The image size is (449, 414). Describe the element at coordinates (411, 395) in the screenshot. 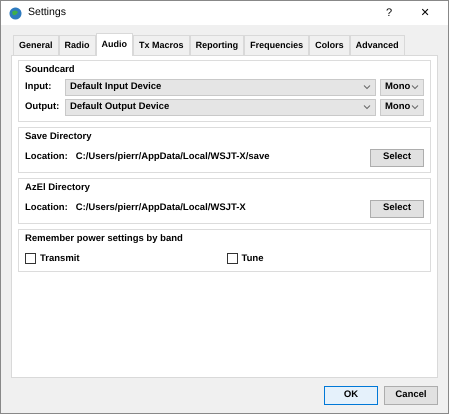

I see `cancel-button: Cancel` at that location.